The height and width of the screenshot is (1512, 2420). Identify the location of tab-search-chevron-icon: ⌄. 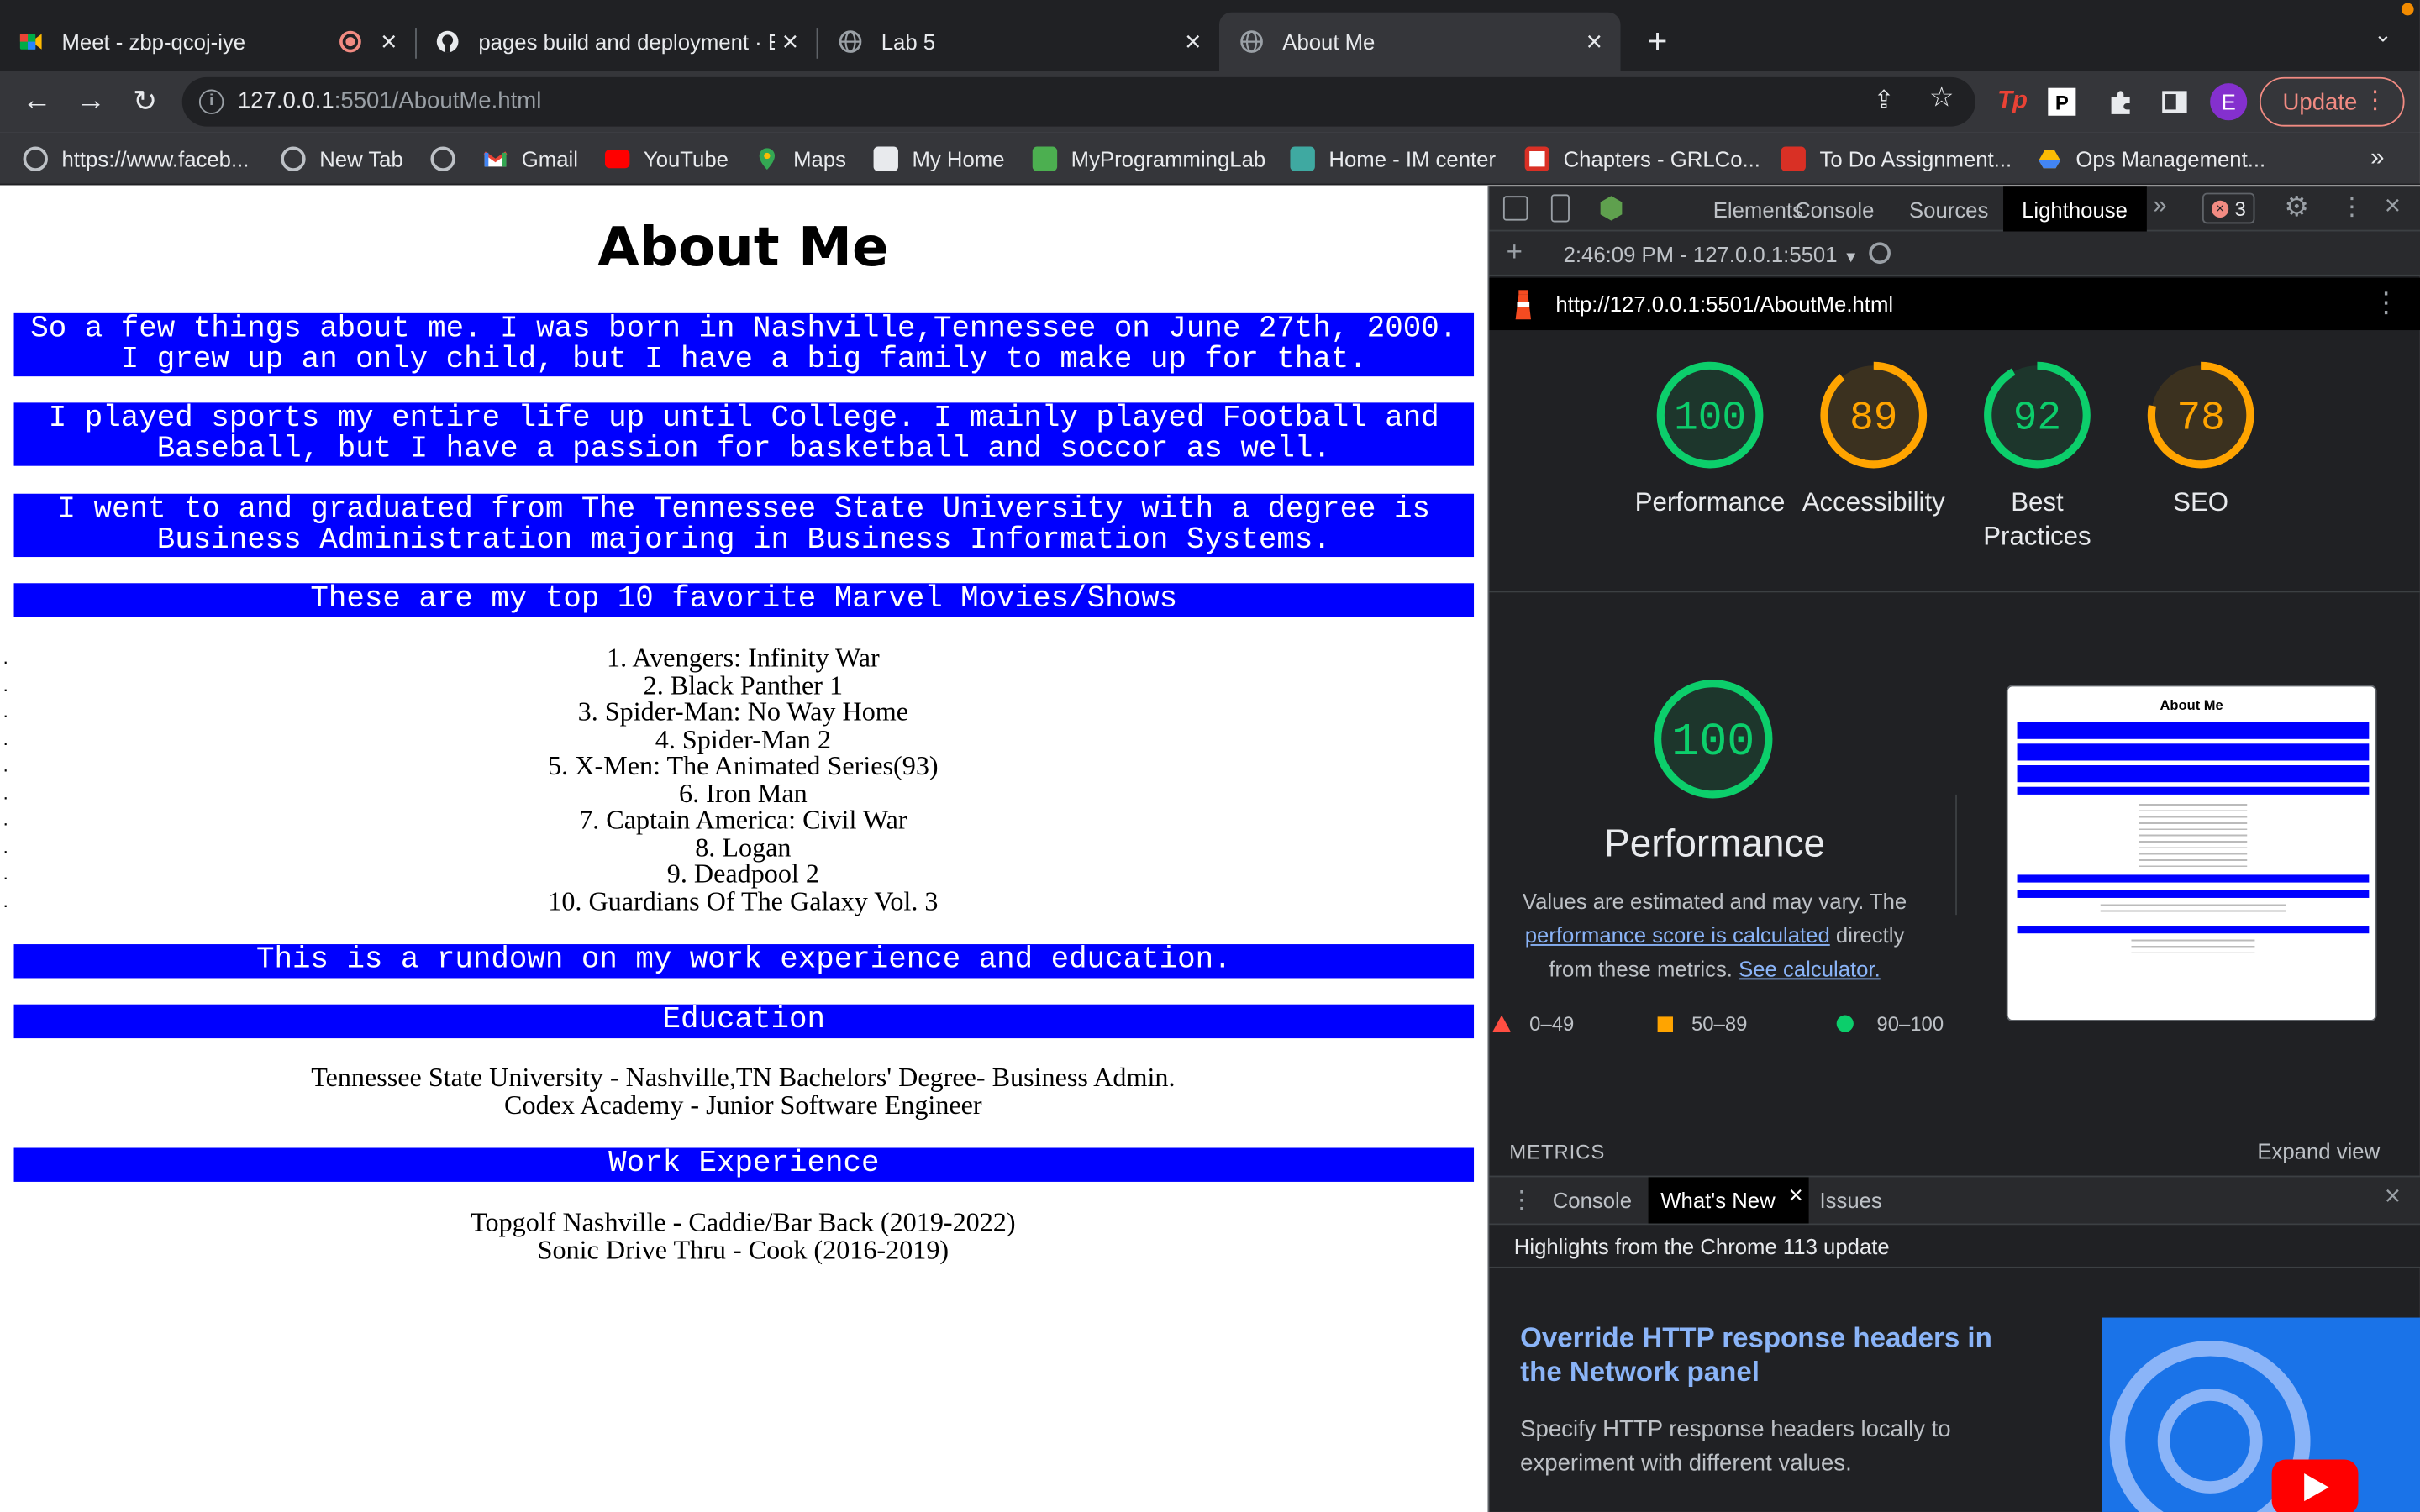
(2383, 40).